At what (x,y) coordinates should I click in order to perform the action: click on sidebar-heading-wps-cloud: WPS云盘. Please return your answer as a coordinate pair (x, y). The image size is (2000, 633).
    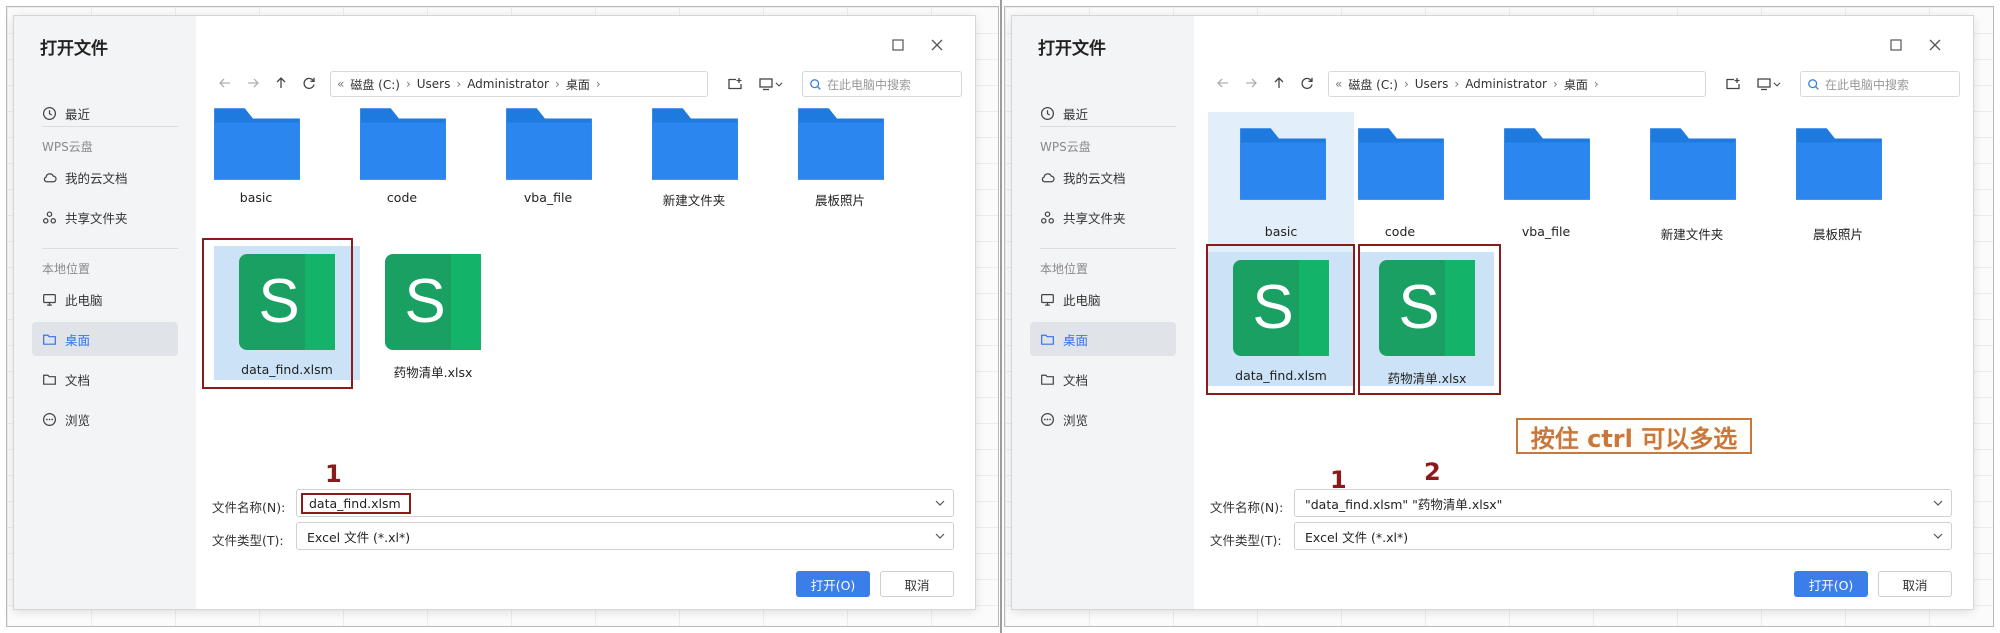
    Looking at the image, I should click on (1065, 147).